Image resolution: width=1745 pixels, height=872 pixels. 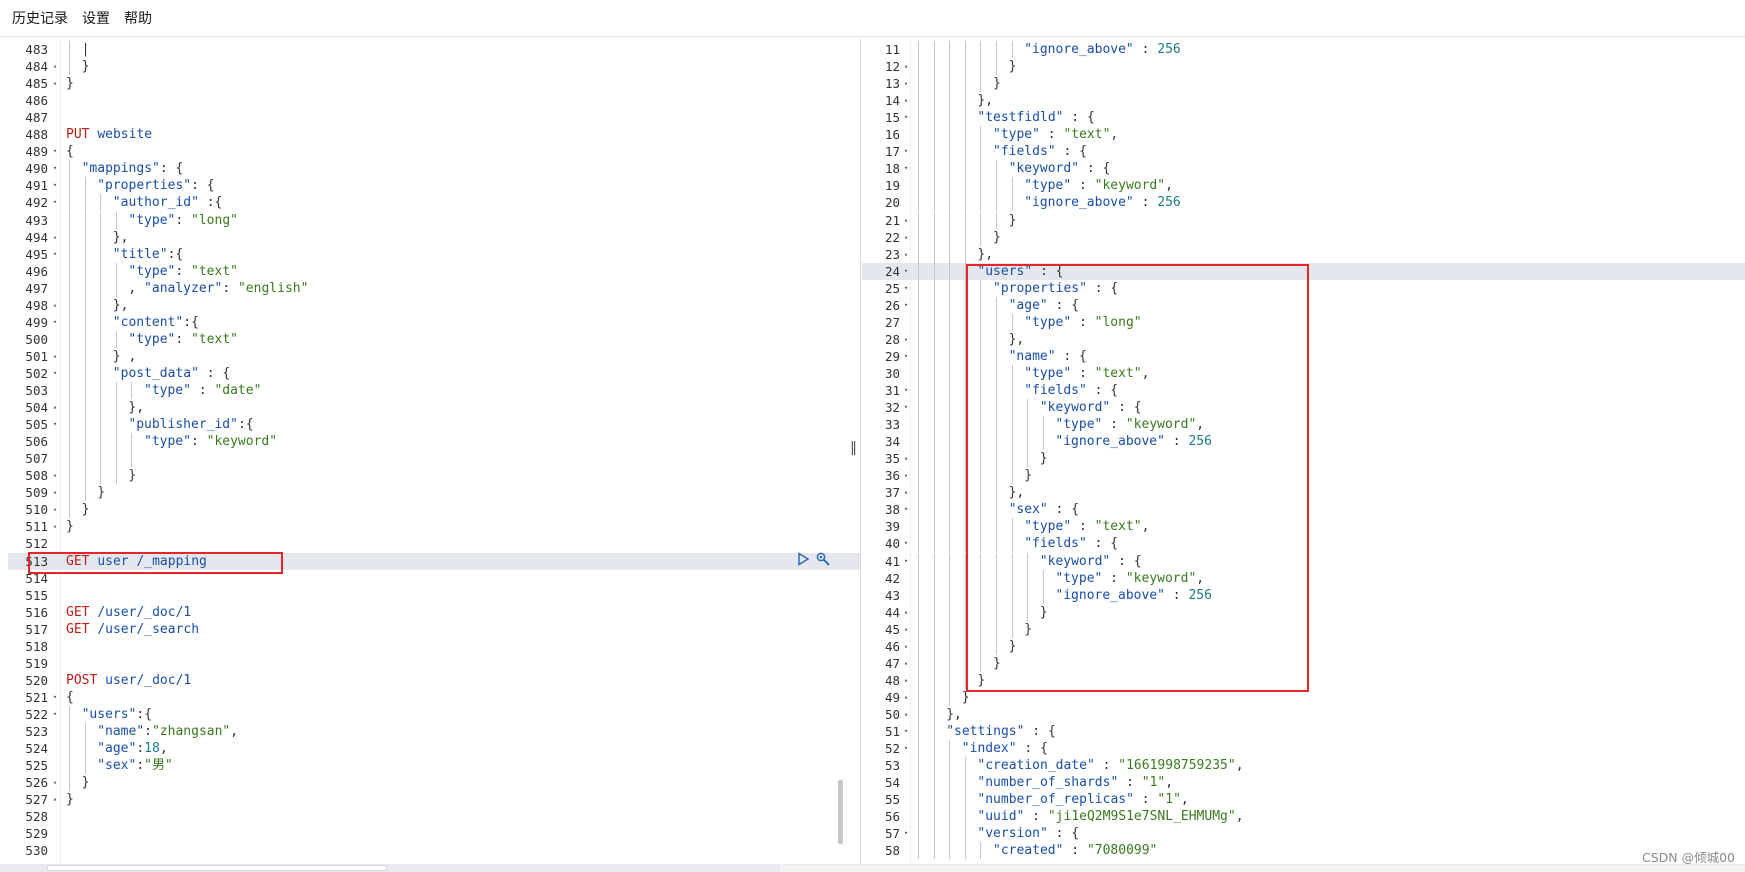 I want to click on code-line: 38 ▾ "sex" : {, so click(x=1303, y=510).